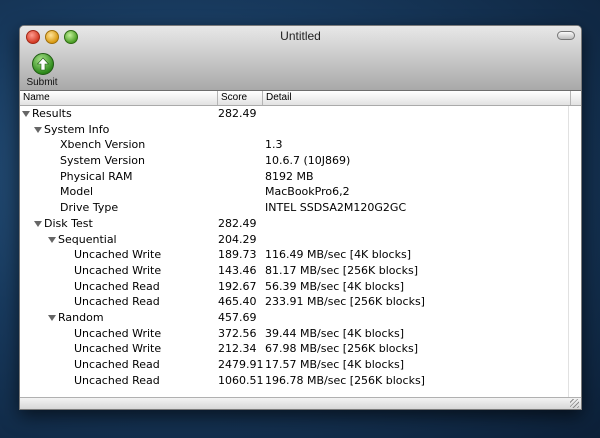 Image resolution: width=600 pixels, height=438 pixels. Describe the element at coordinates (300, 36) in the screenshot. I see `window-title: Untitled` at that location.